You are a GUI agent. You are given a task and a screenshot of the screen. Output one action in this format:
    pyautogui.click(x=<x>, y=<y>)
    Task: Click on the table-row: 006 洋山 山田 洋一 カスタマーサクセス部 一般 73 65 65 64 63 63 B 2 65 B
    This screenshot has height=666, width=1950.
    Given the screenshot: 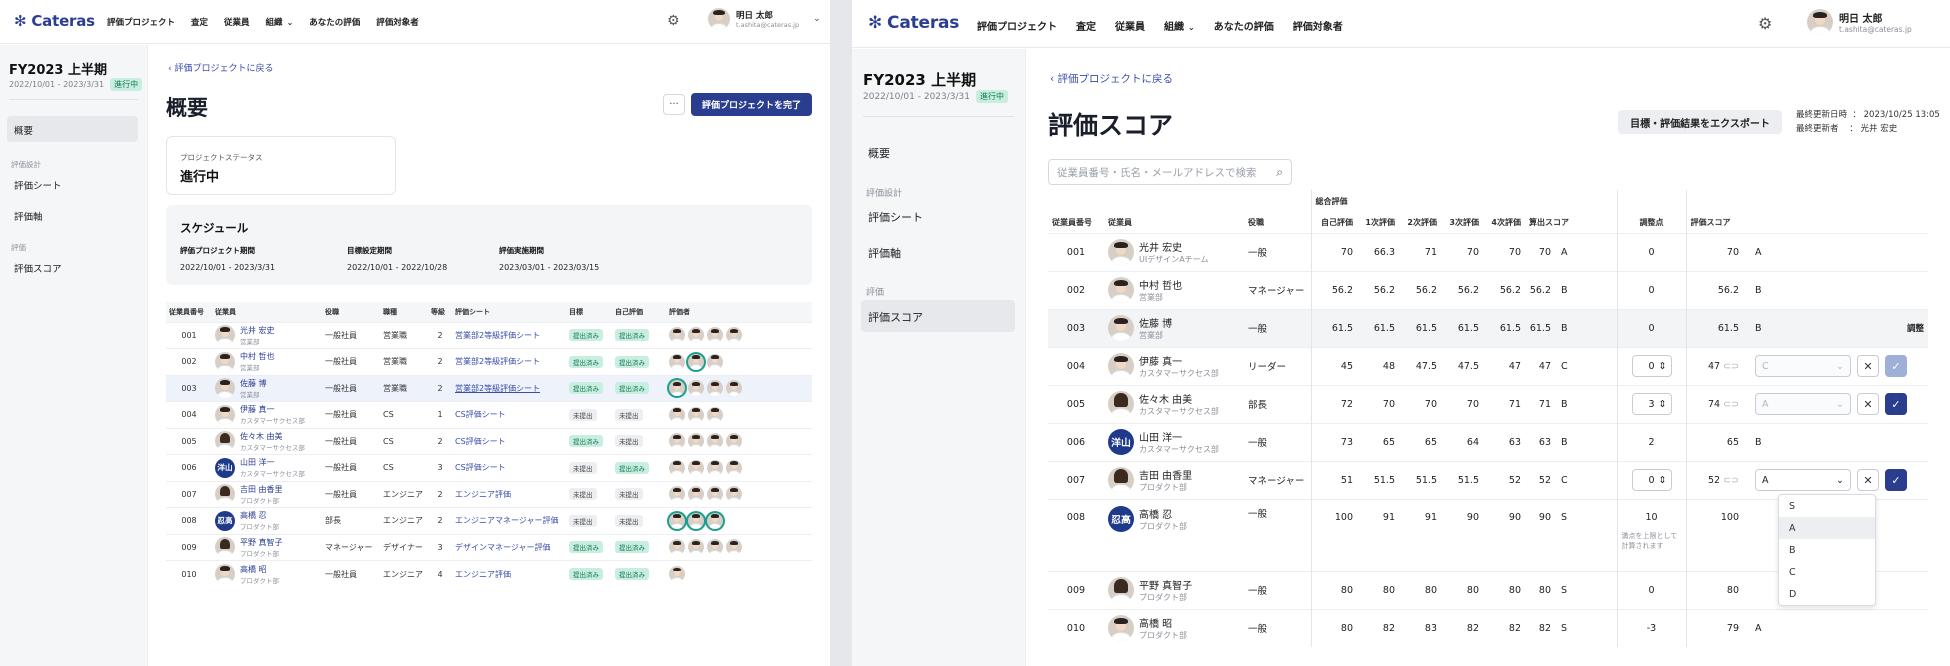 What is the action you would take?
    pyautogui.click(x=1488, y=441)
    